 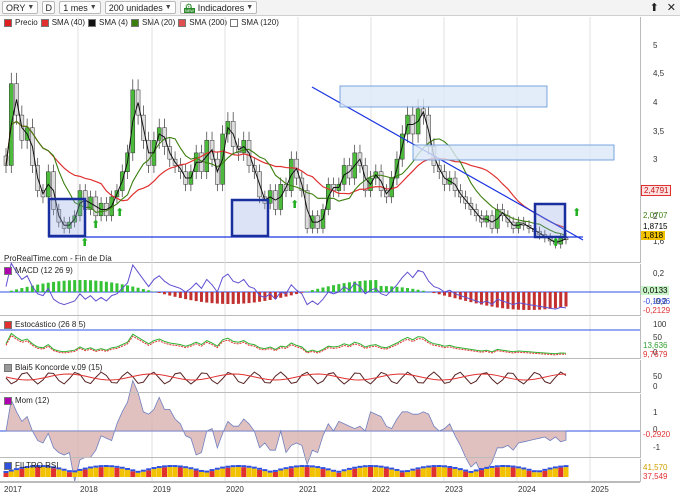 What do you see at coordinates (657, 447) in the screenshot?
I see `axis-tick: -1` at bounding box center [657, 447].